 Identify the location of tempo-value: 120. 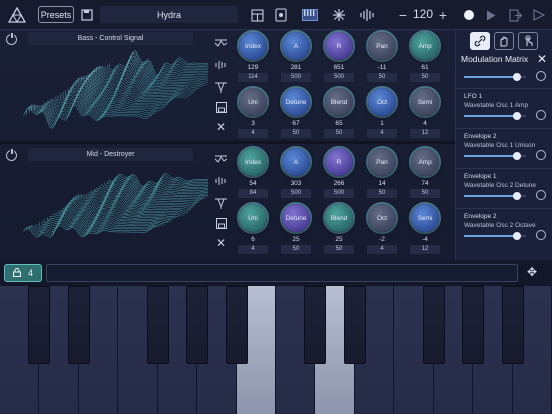
(423, 14).